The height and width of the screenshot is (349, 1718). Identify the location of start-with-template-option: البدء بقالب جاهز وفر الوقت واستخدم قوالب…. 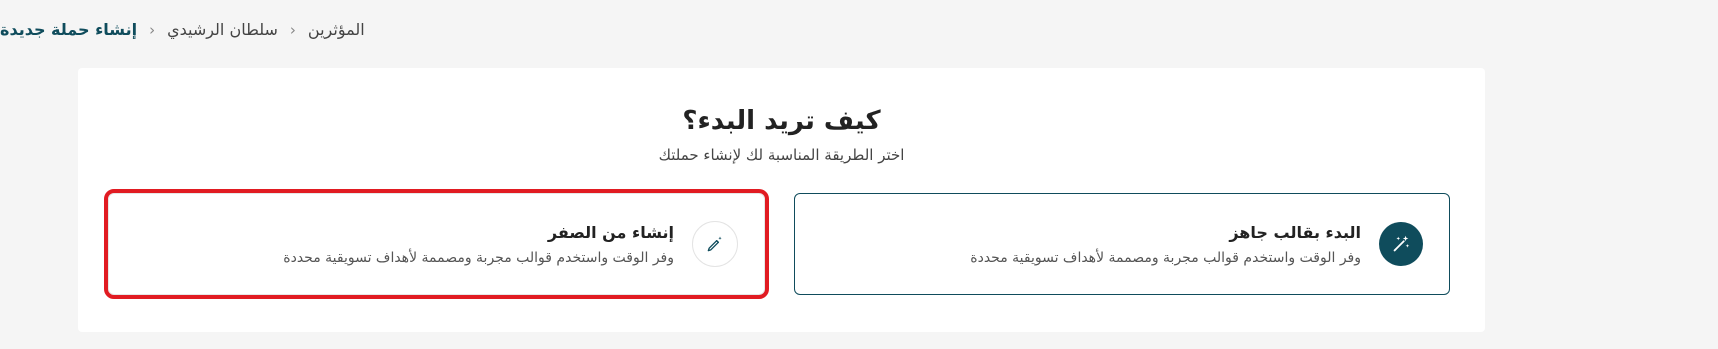
(1122, 244).